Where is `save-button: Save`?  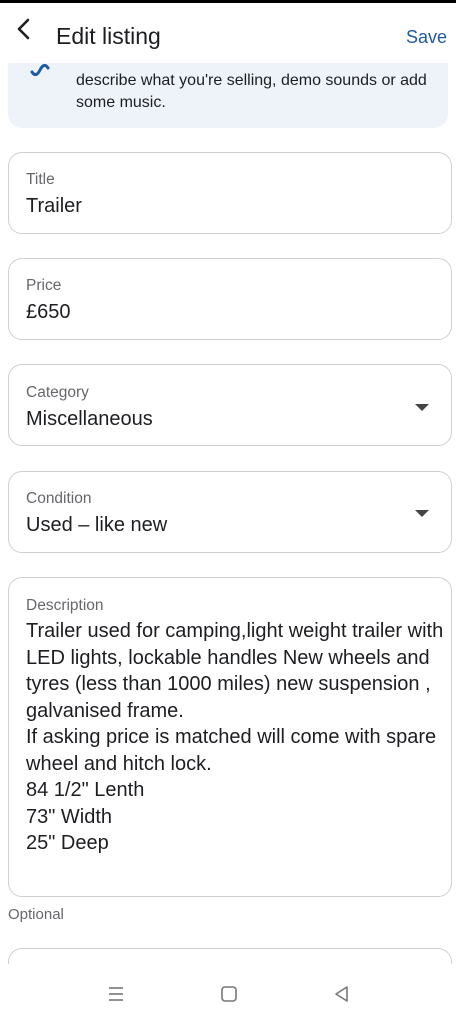 save-button: Save is located at coordinates (426, 37).